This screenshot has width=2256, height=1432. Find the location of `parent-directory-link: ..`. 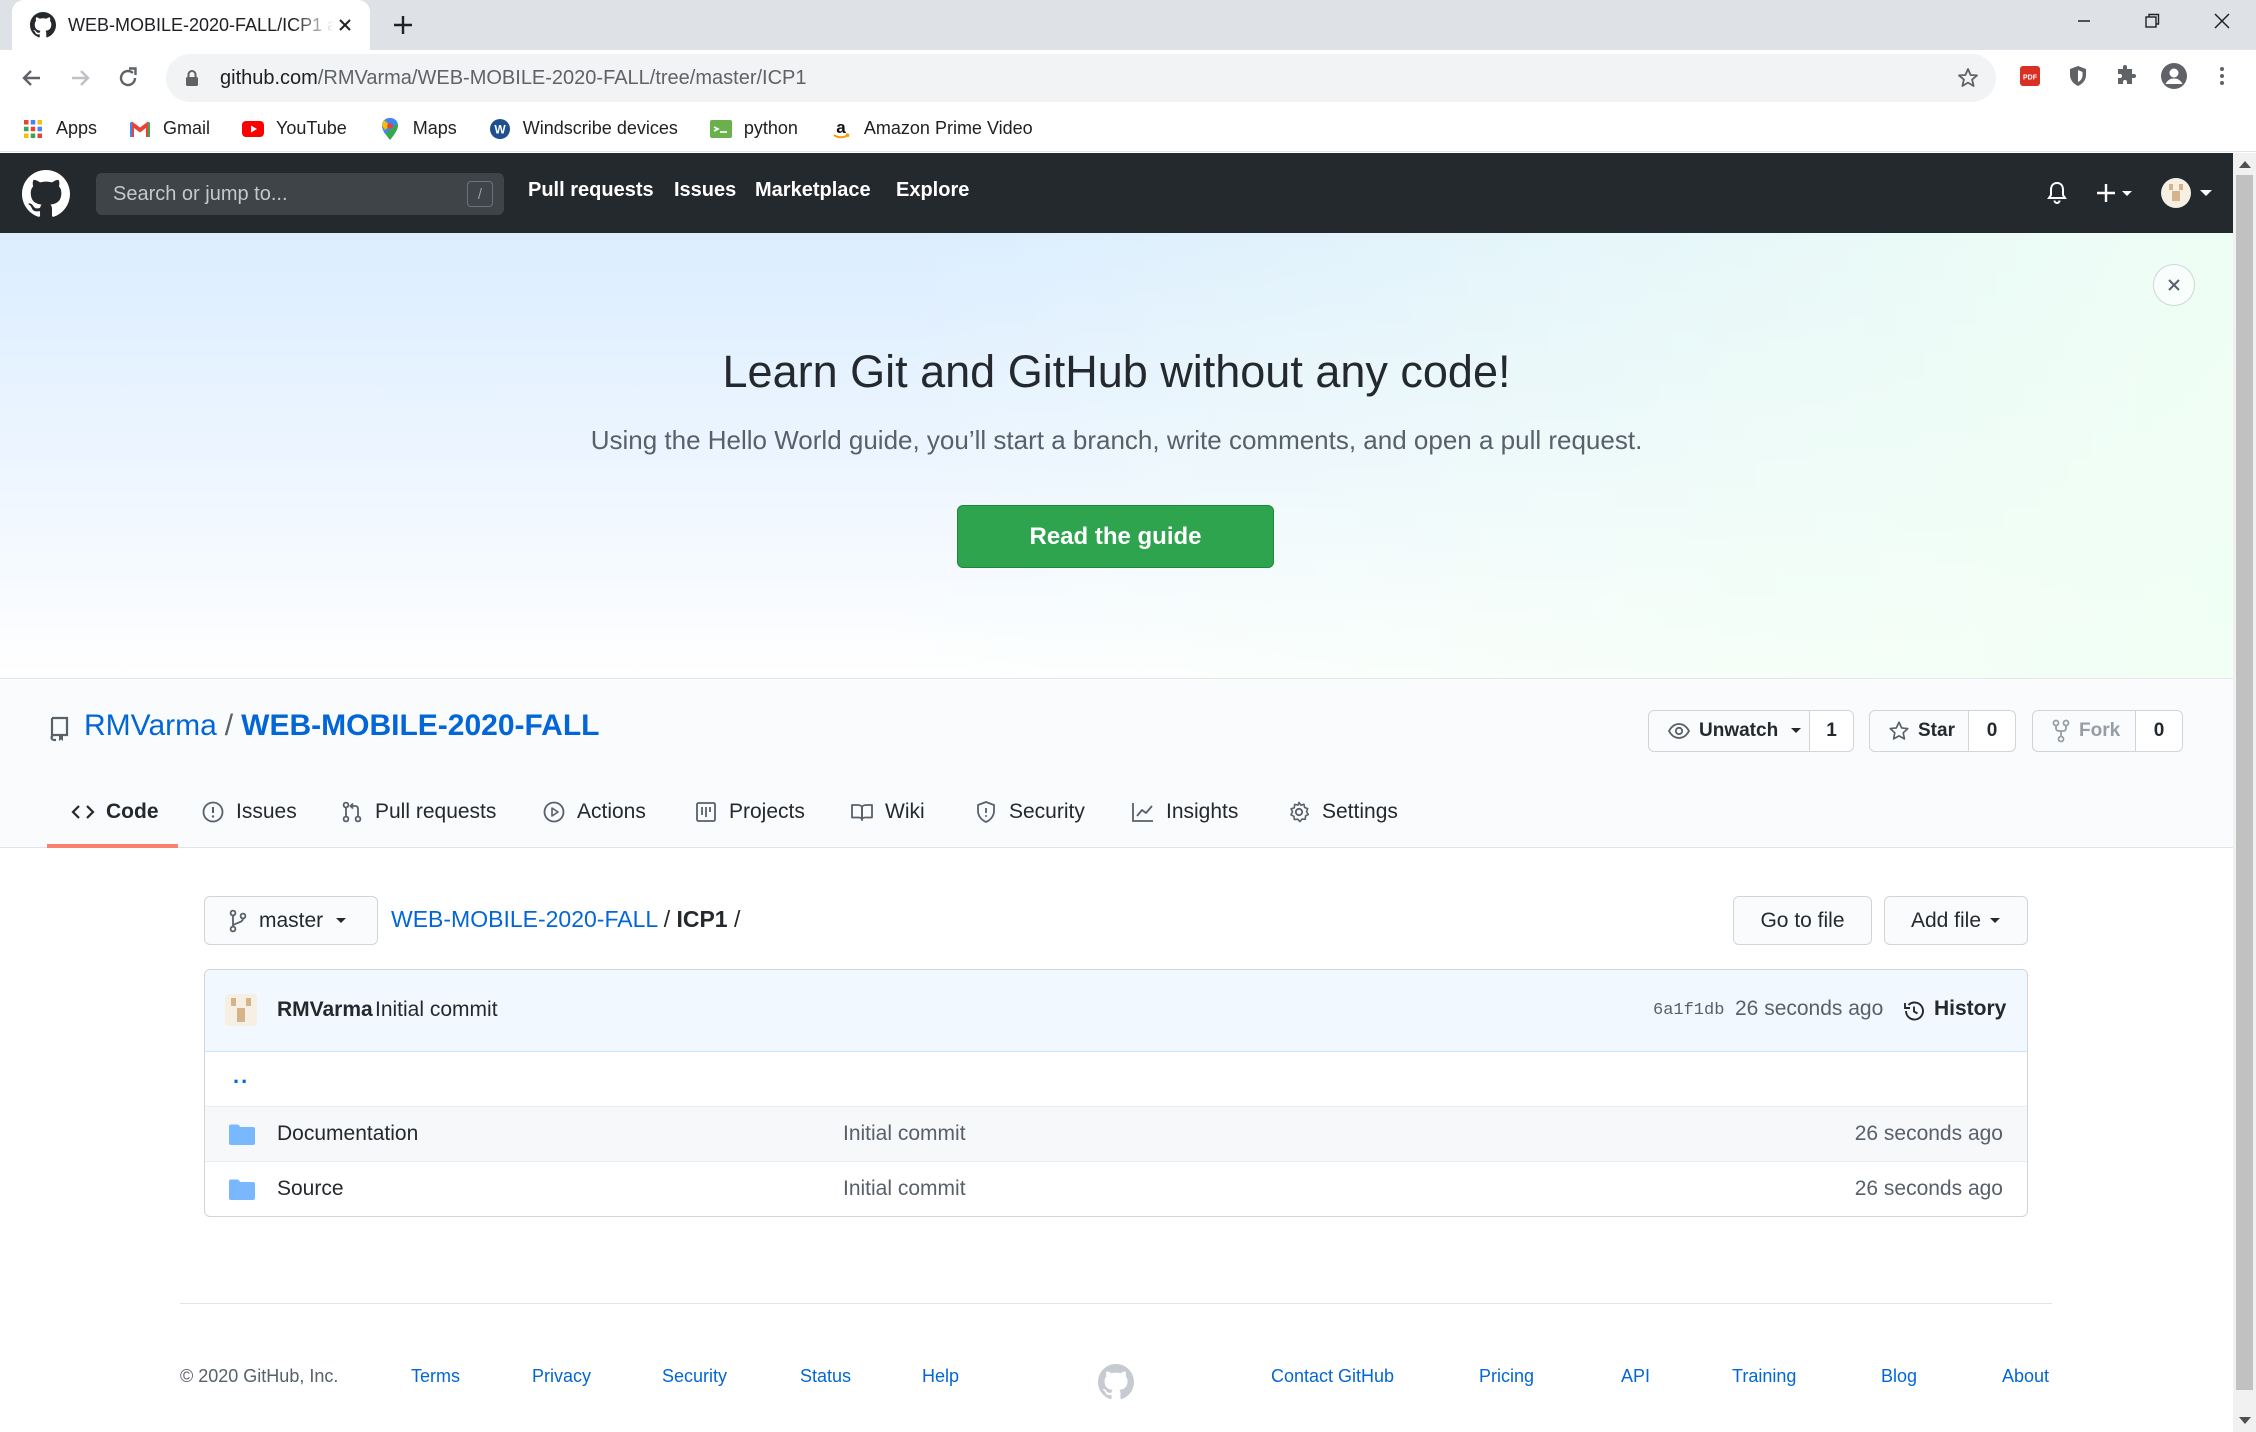

parent-directory-link: .. is located at coordinates (241, 1076).